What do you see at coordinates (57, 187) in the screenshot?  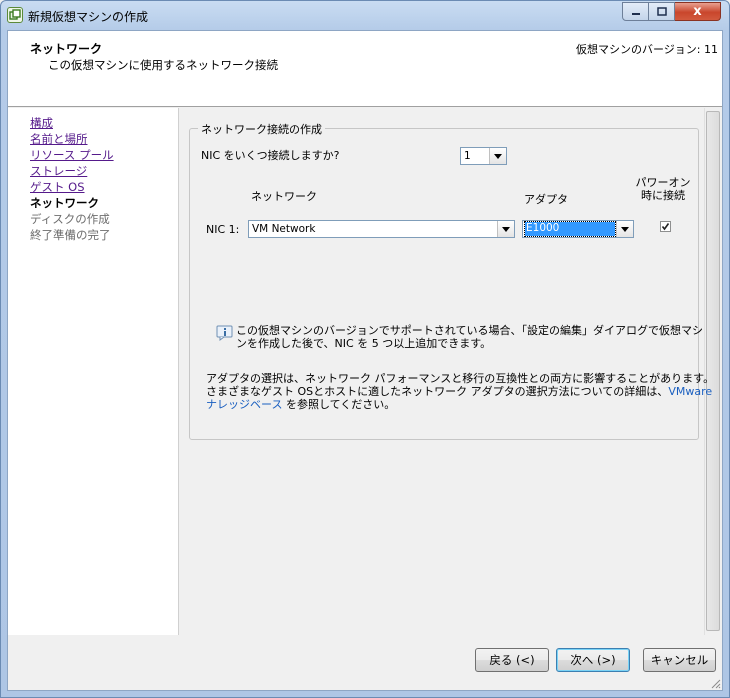 I see `nav-step-guest-os: ゲスト OS` at bounding box center [57, 187].